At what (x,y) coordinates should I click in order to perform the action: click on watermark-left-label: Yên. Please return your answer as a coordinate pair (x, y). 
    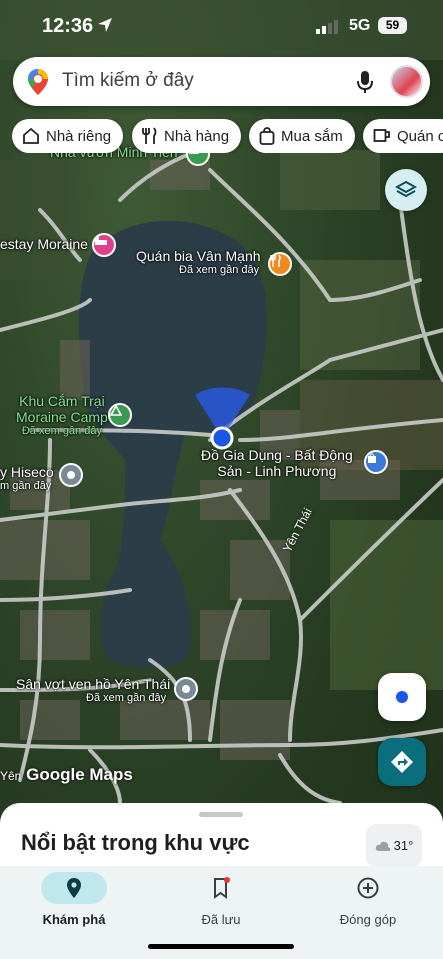
    Looking at the image, I should click on (11, 776).